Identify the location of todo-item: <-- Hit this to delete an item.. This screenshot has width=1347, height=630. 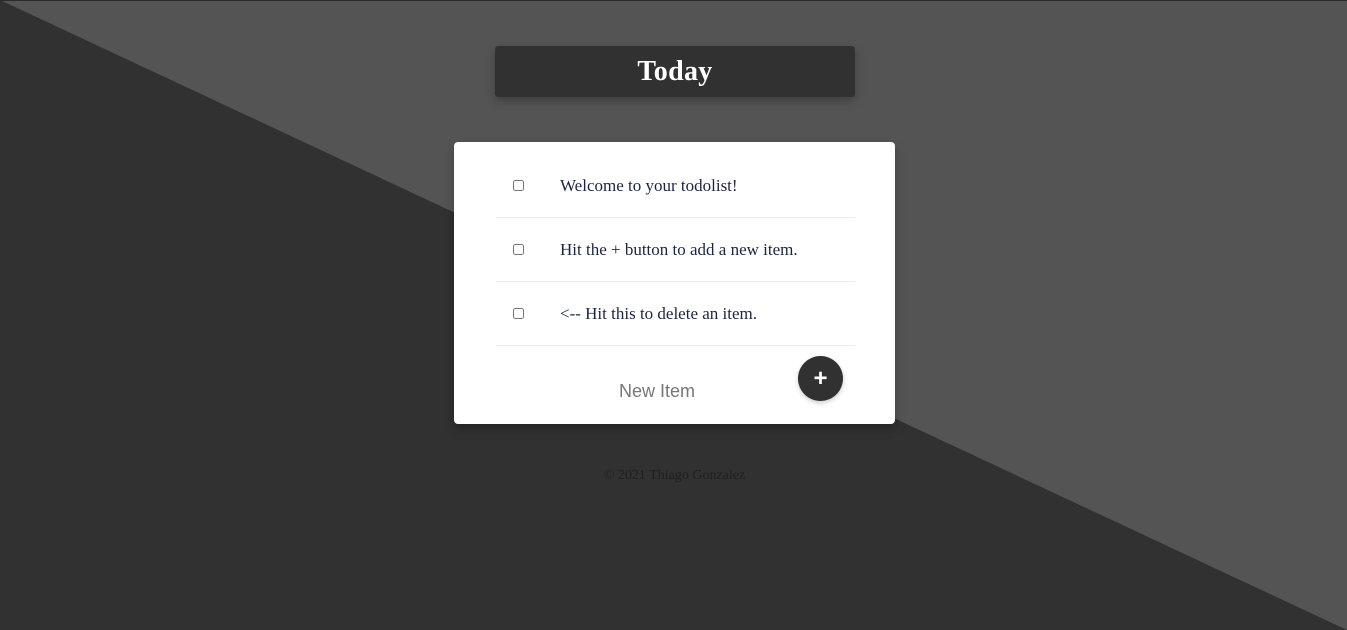
(675, 314).